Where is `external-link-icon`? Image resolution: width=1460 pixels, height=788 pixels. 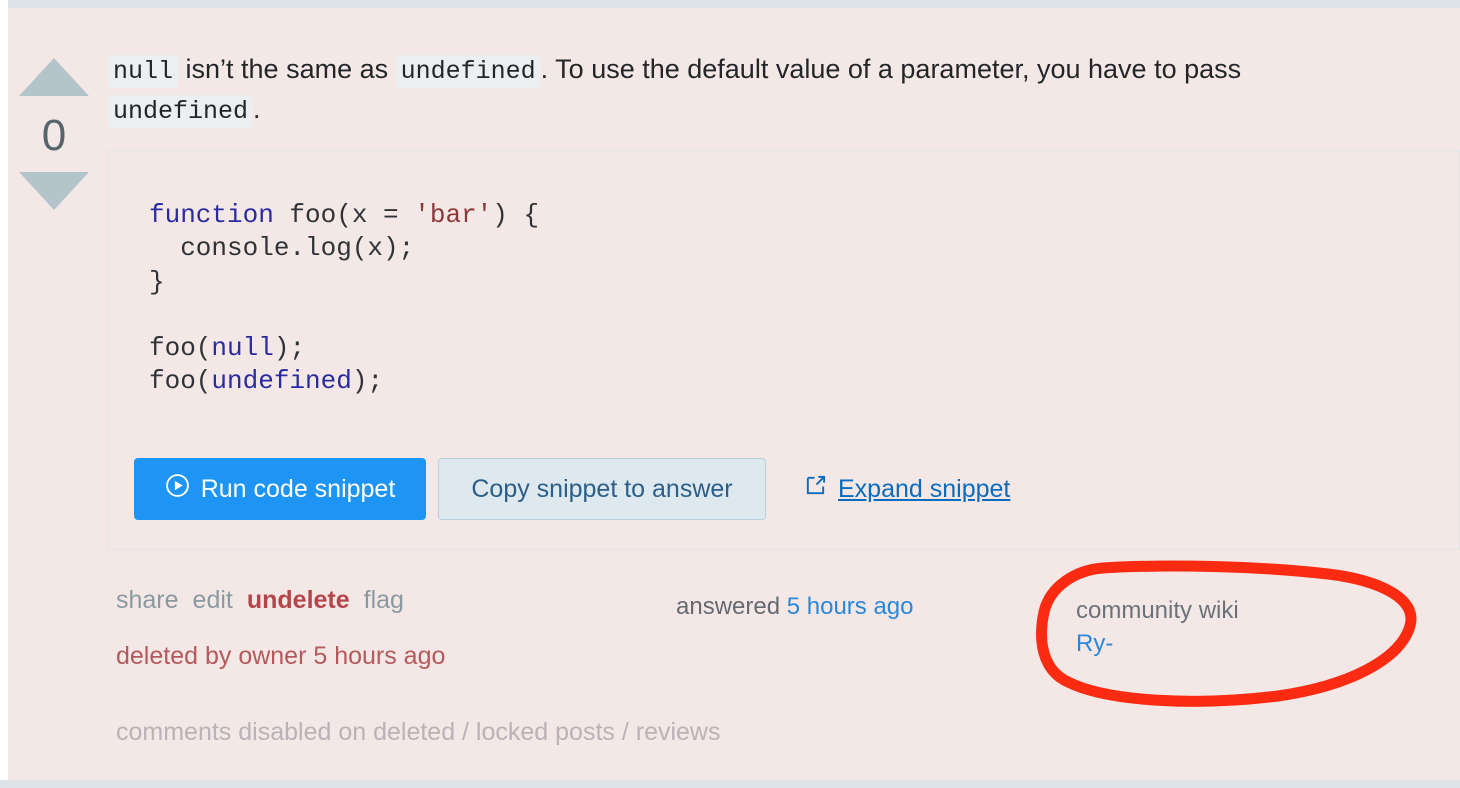
external-link-icon is located at coordinates (815, 489).